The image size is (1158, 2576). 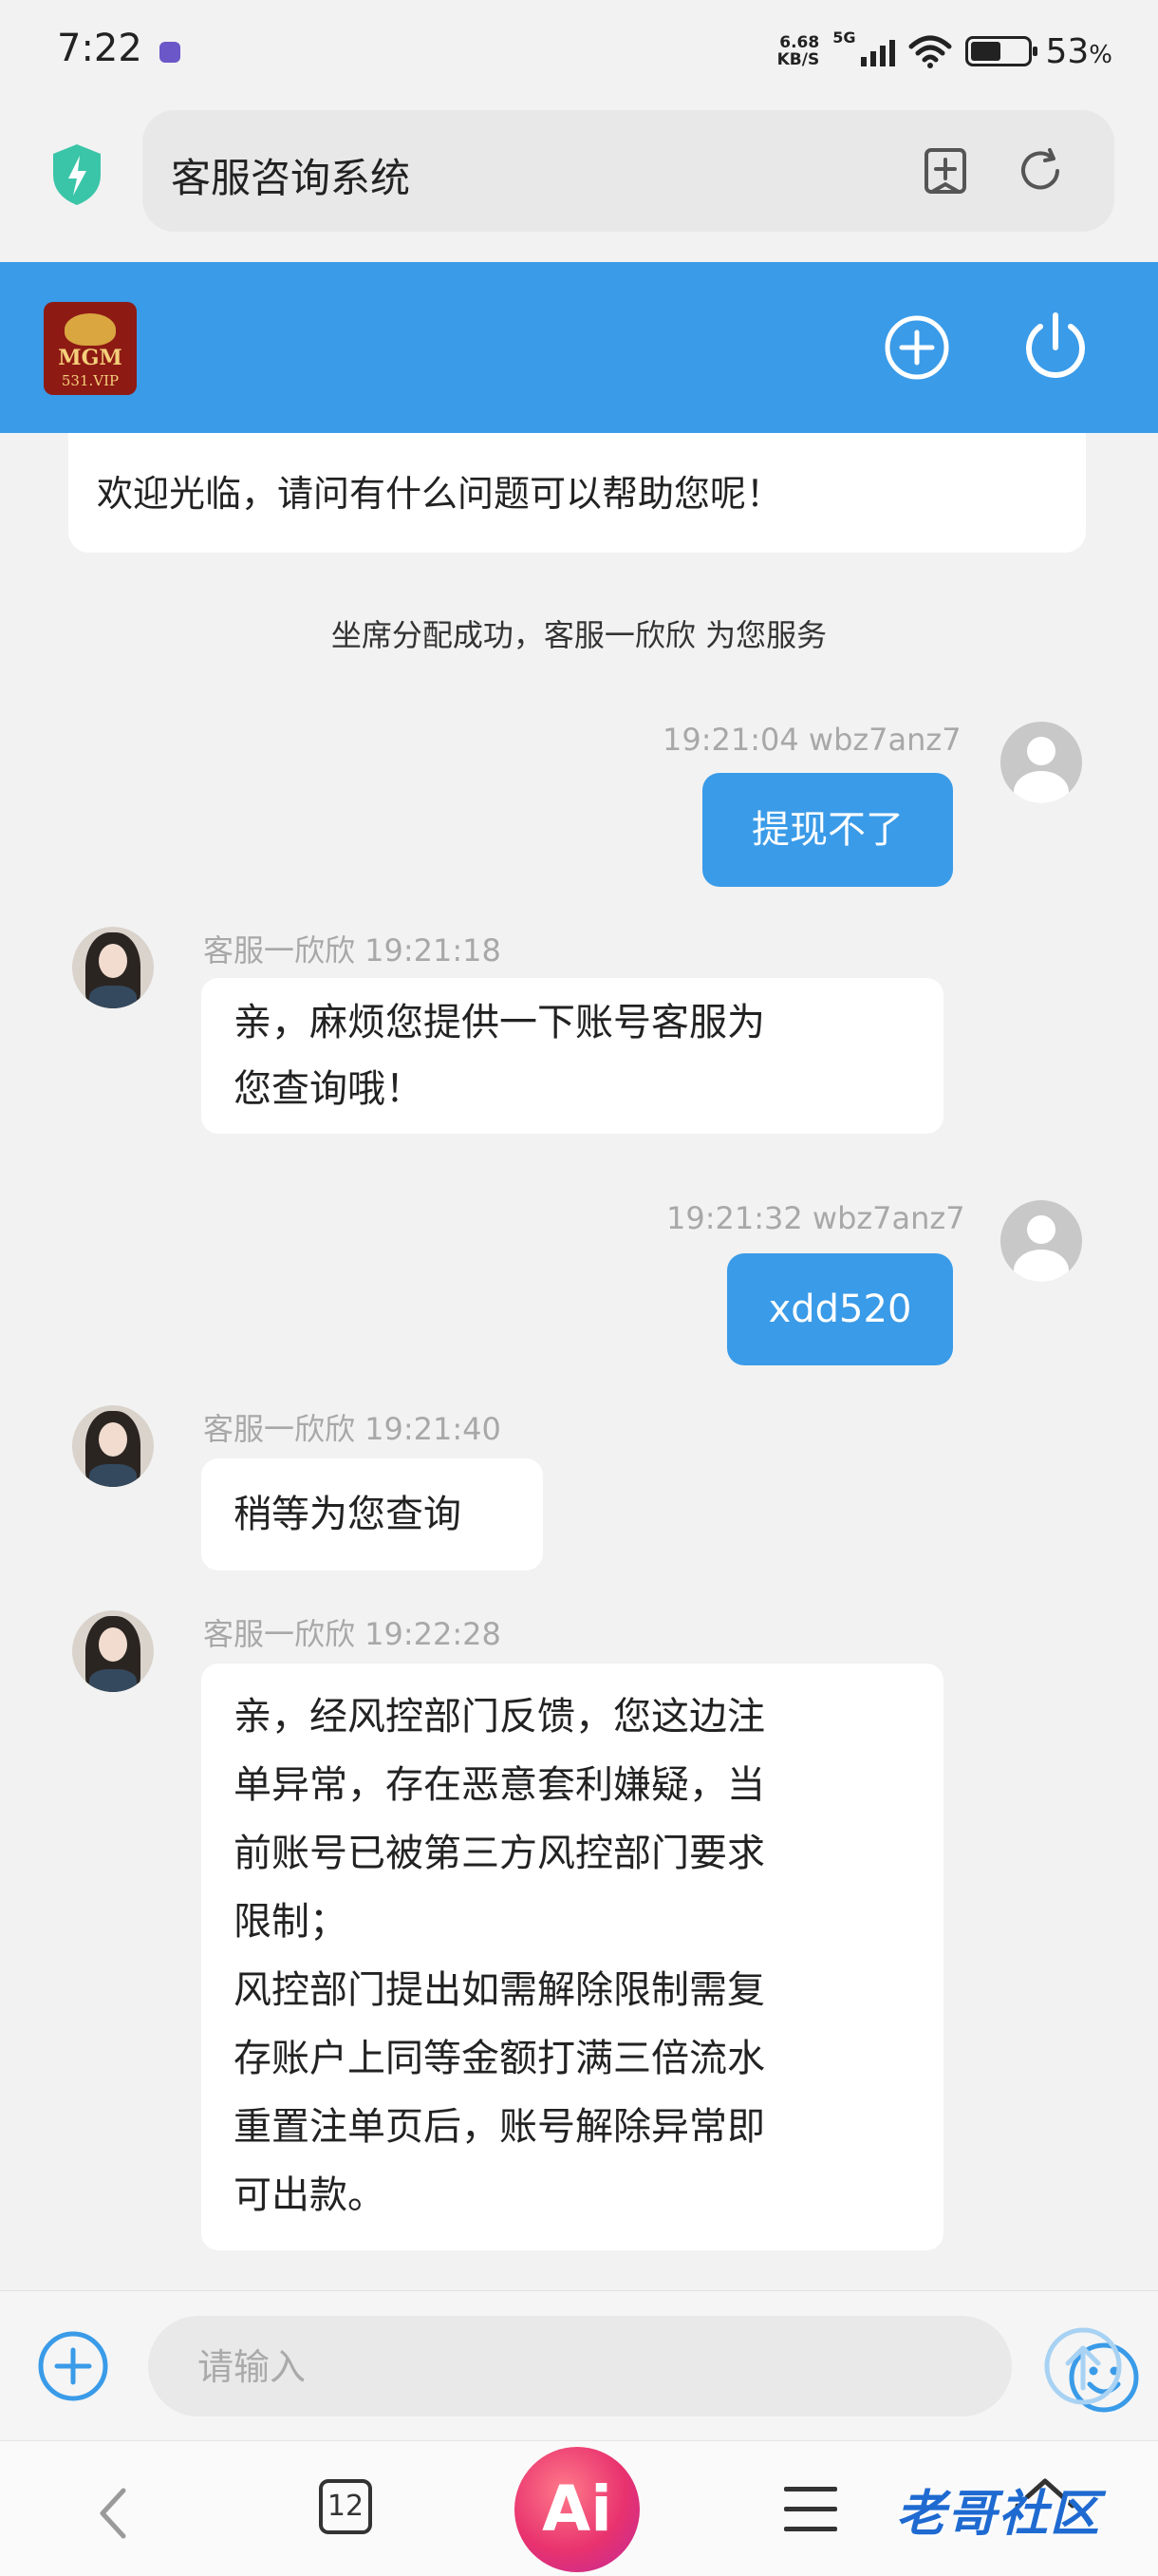 What do you see at coordinates (352, 1634) in the screenshot?
I see `message-meta: 客服一欣欣 19:22:28` at bounding box center [352, 1634].